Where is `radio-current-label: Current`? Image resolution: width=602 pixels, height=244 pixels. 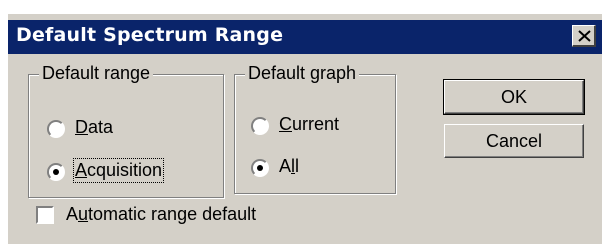
radio-current-label: Current is located at coordinates (309, 124).